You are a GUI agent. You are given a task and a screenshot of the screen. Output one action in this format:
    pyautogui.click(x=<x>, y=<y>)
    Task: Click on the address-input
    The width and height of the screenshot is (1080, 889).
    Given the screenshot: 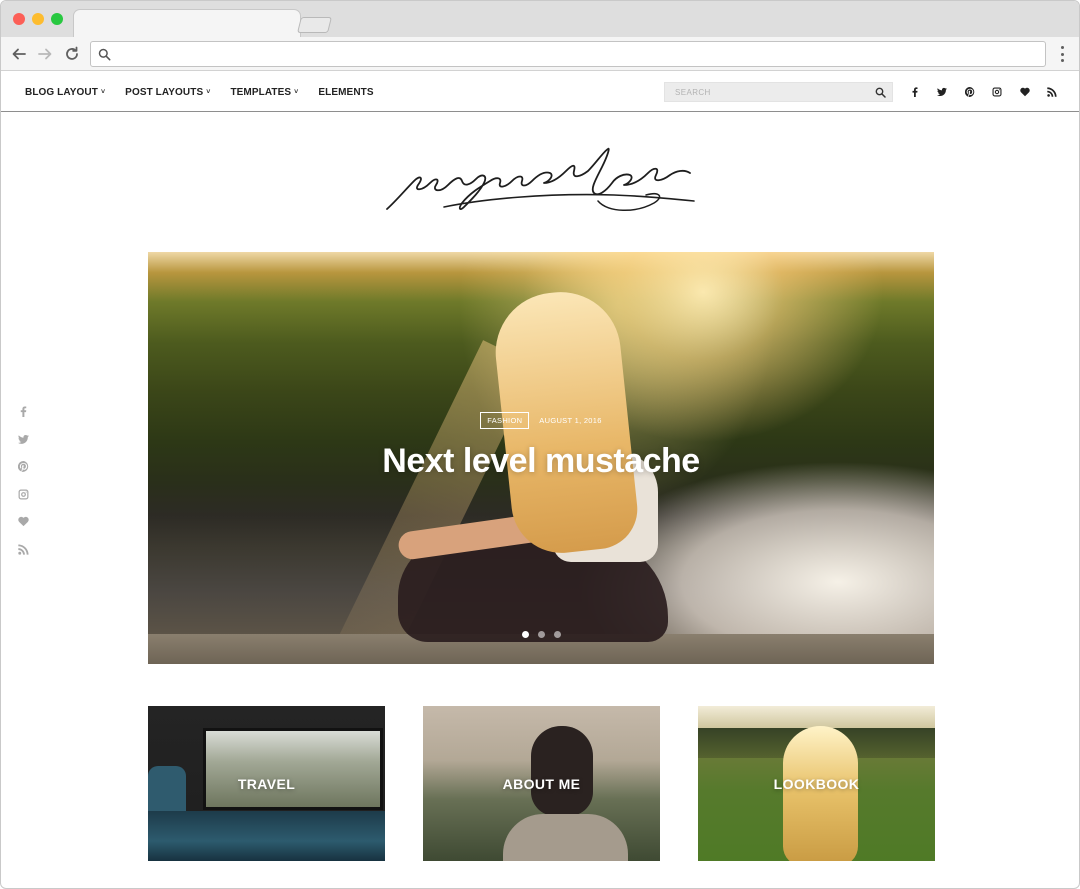 What is the action you would take?
    pyautogui.click(x=569, y=54)
    